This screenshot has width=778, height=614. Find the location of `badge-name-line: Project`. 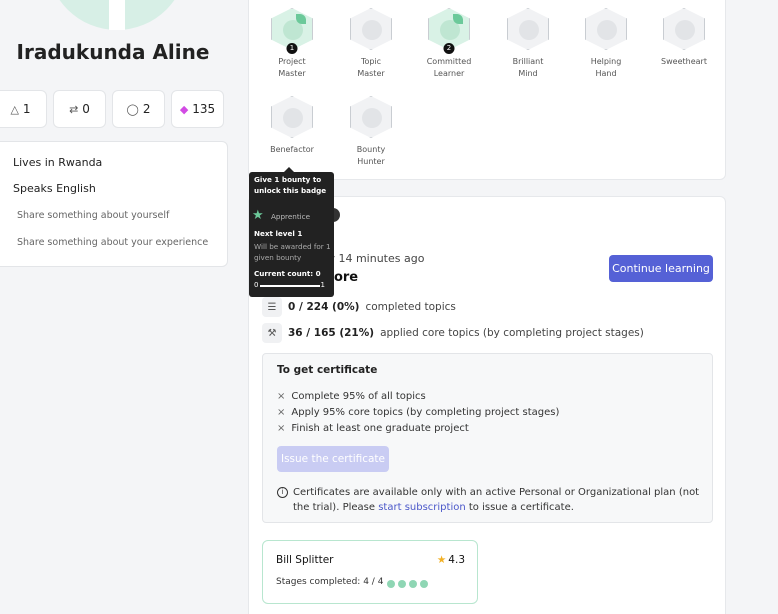

badge-name-line: Project is located at coordinates (292, 61).